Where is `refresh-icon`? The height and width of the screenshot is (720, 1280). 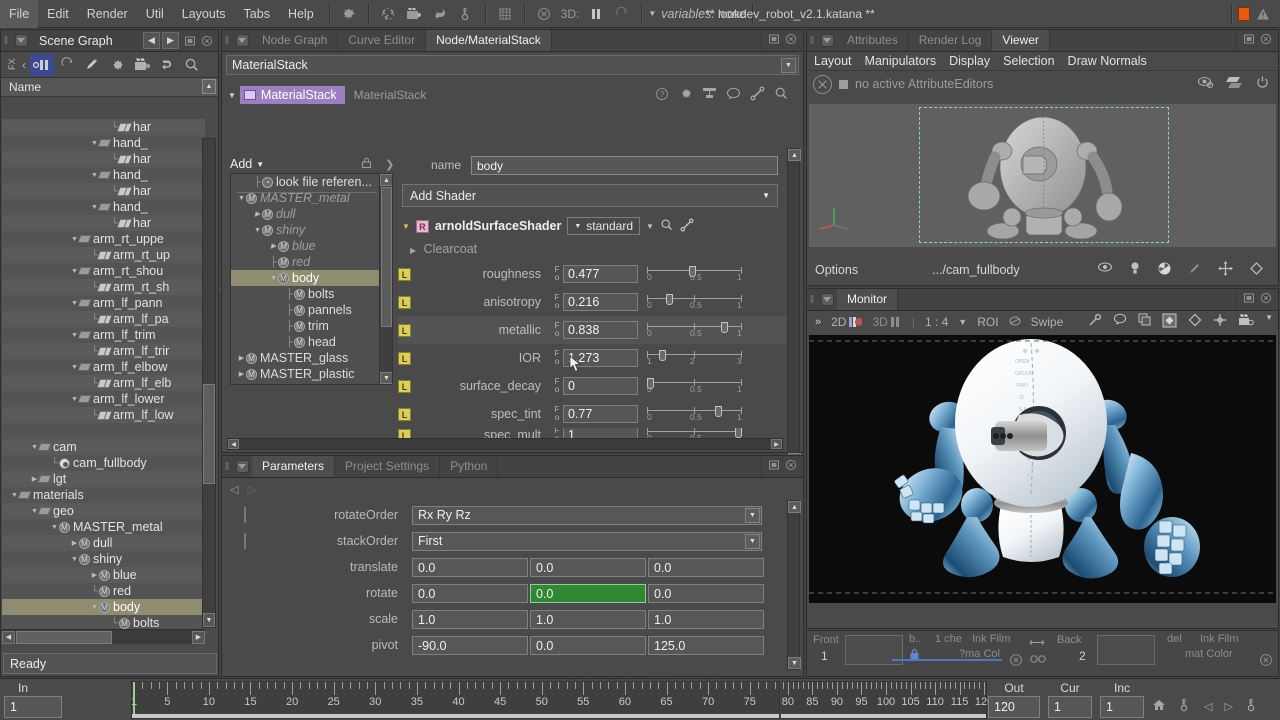 refresh-icon is located at coordinates (67, 65).